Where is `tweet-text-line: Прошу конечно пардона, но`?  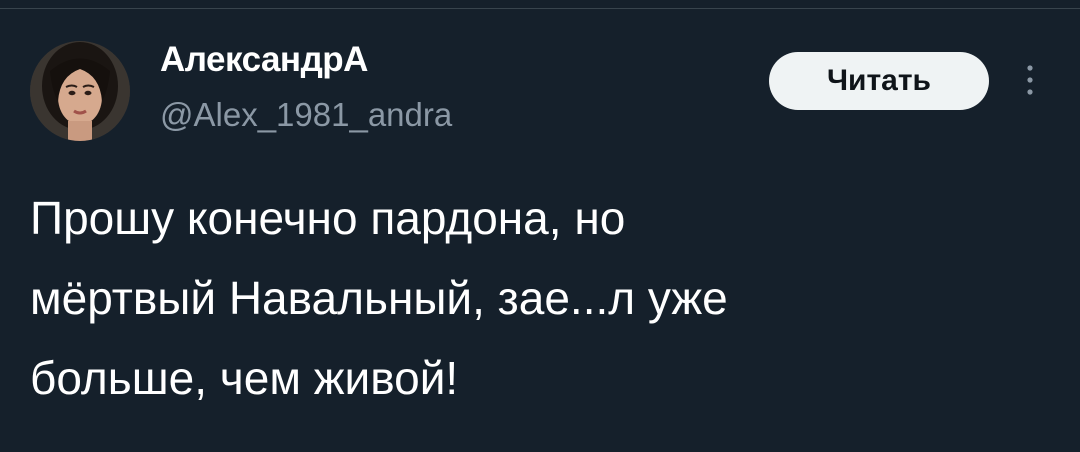 tweet-text-line: Прошу конечно пардона, но is located at coordinates (328, 218).